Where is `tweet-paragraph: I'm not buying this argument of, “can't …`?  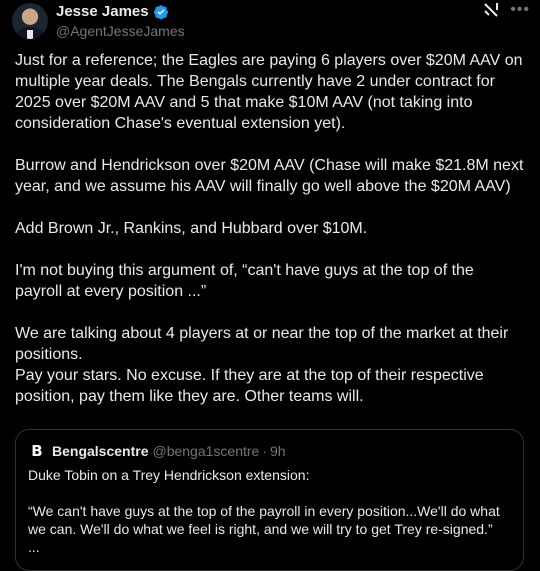
tweet-paragraph: I'm not buying this argument of, “can't … is located at coordinates (244, 281).